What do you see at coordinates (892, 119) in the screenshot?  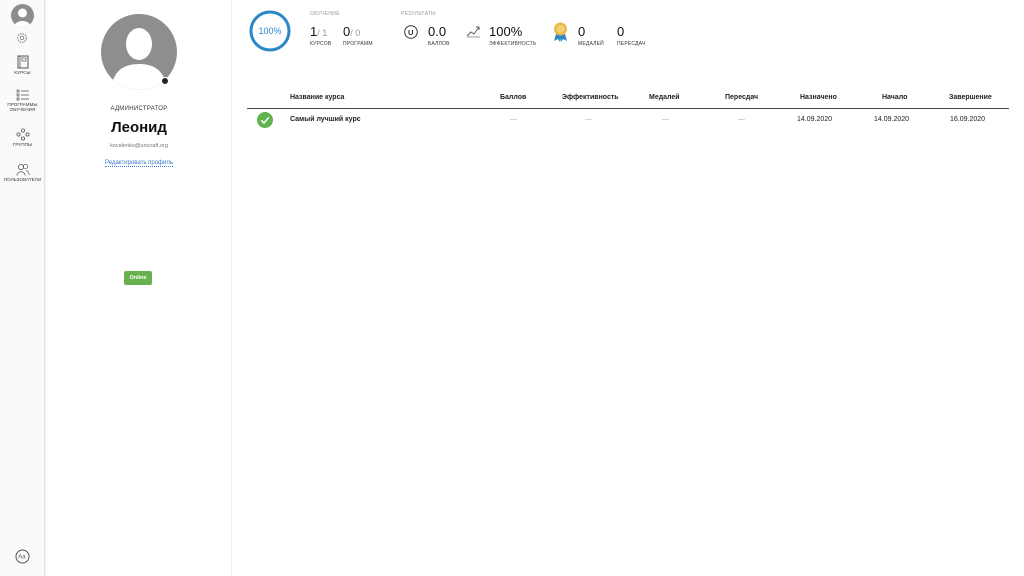 I see `row-start: 14.09.2020` at bounding box center [892, 119].